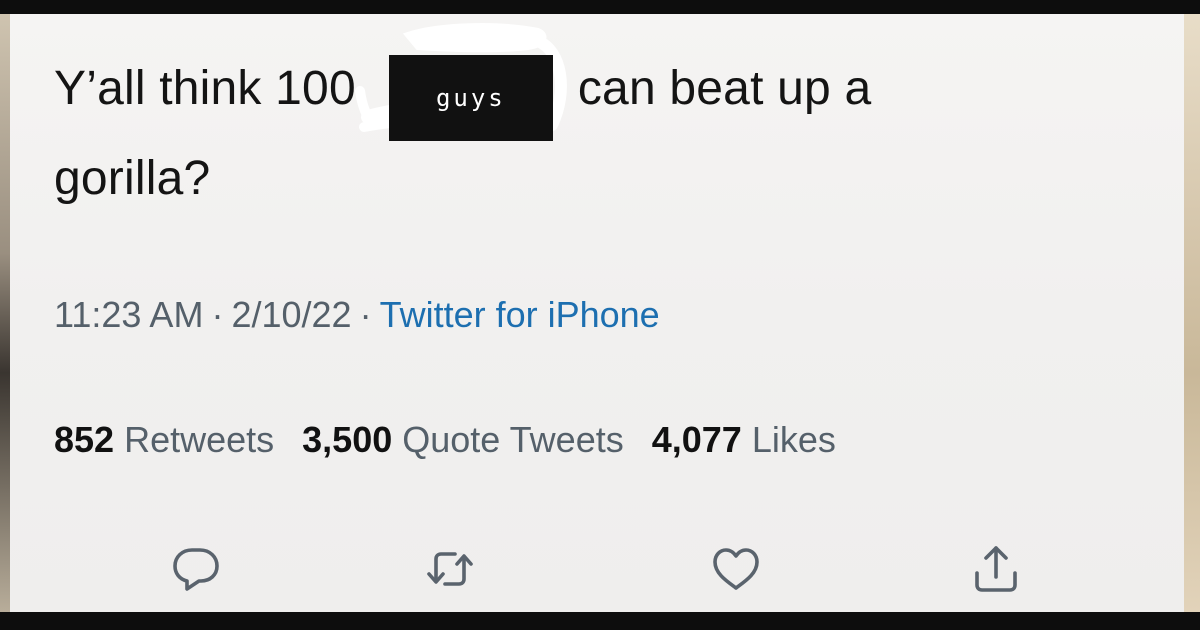  Describe the element at coordinates (470, 98) in the screenshot. I see `censor-label-box: guys` at that location.